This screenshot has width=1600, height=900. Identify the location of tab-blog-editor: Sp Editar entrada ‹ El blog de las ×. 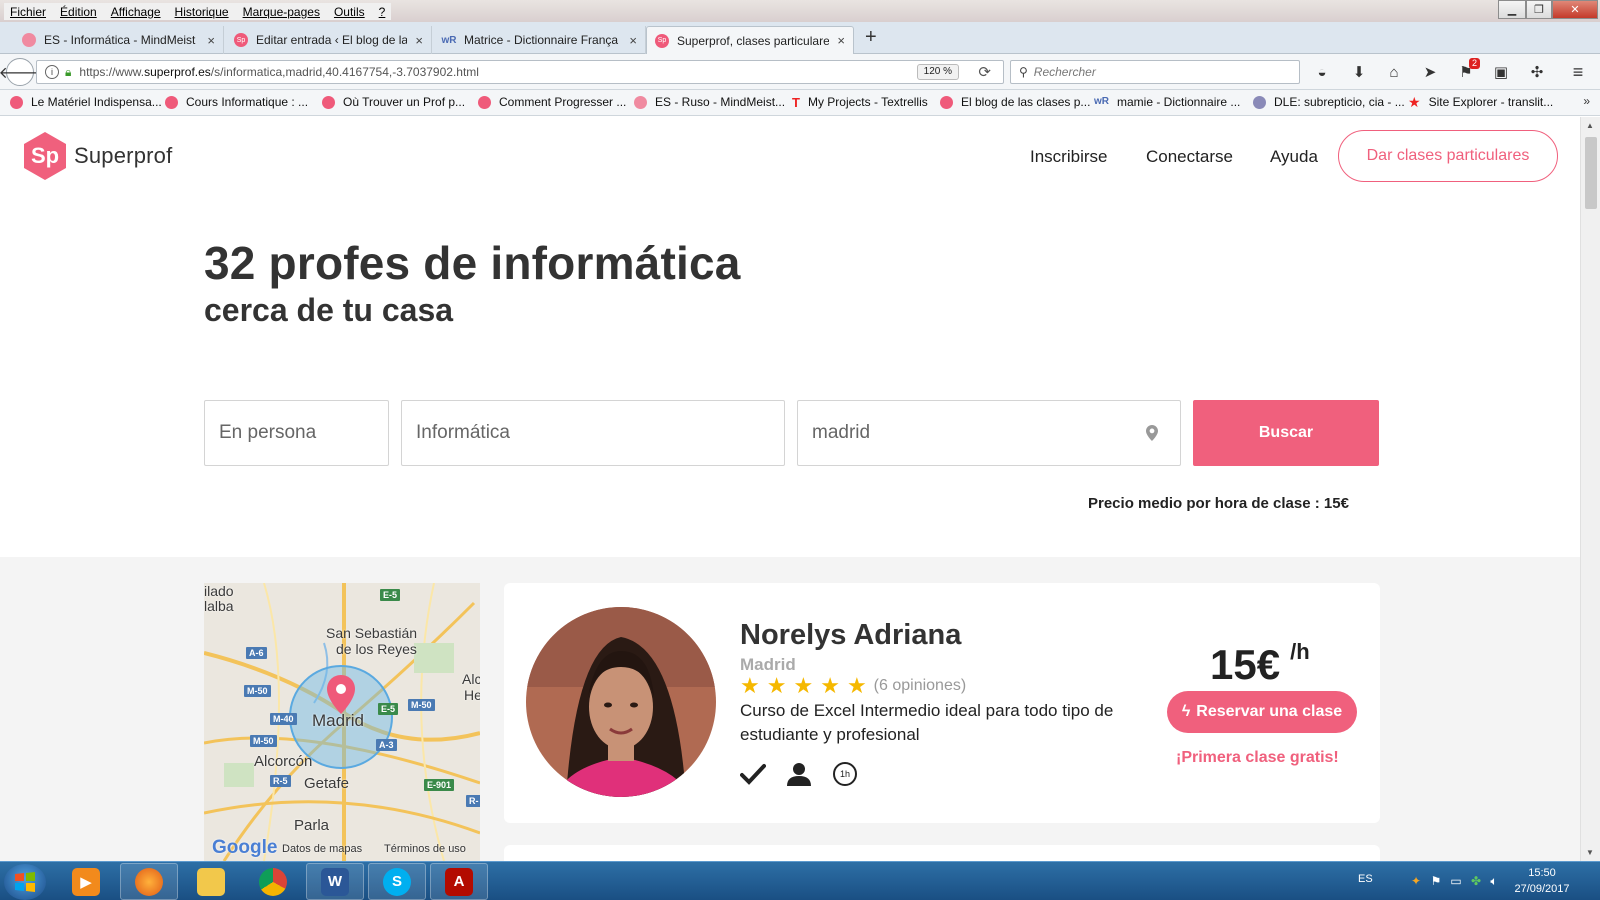
(329, 40).